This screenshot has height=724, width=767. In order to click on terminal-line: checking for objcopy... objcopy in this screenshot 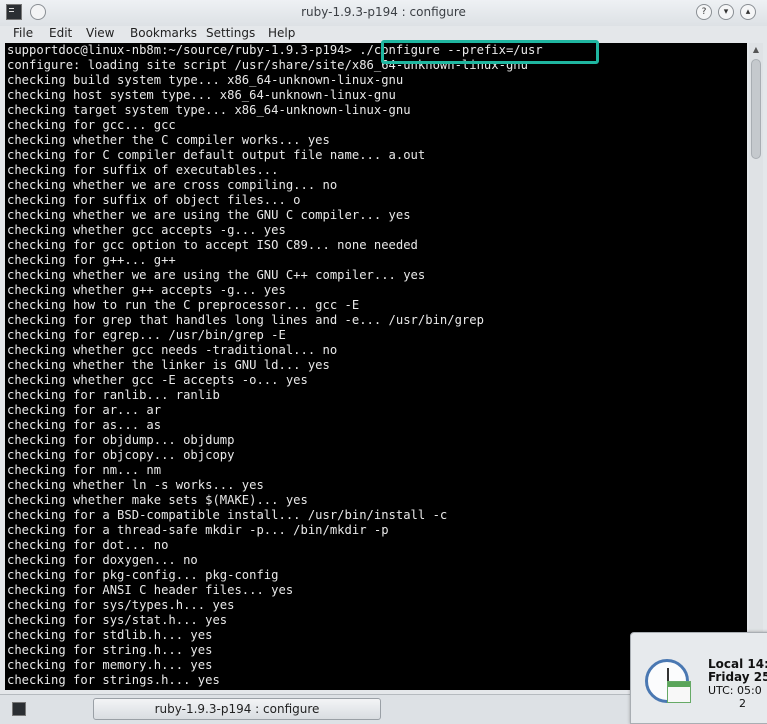, I will do `click(121, 455)`.